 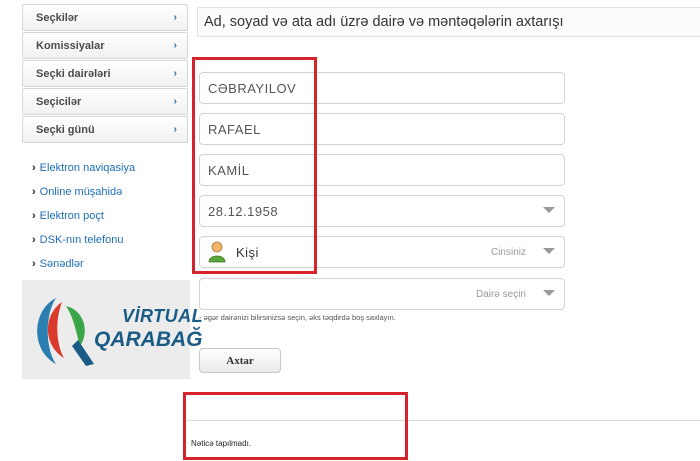 What do you see at coordinates (508, 252) in the screenshot?
I see `gender-placeholder: Cinsiniz` at bounding box center [508, 252].